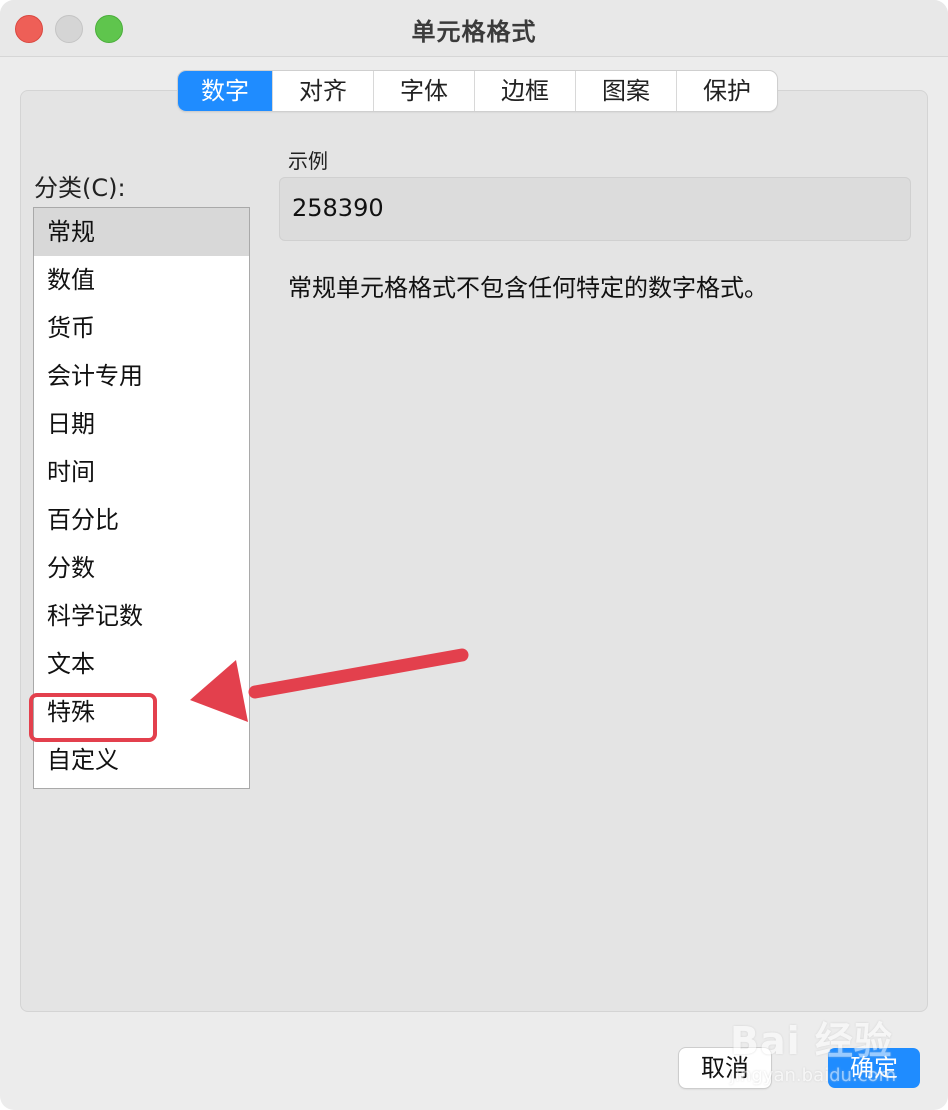 The height and width of the screenshot is (1110, 948). I want to click on category-item-percentage: 百分比, so click(141, 520).